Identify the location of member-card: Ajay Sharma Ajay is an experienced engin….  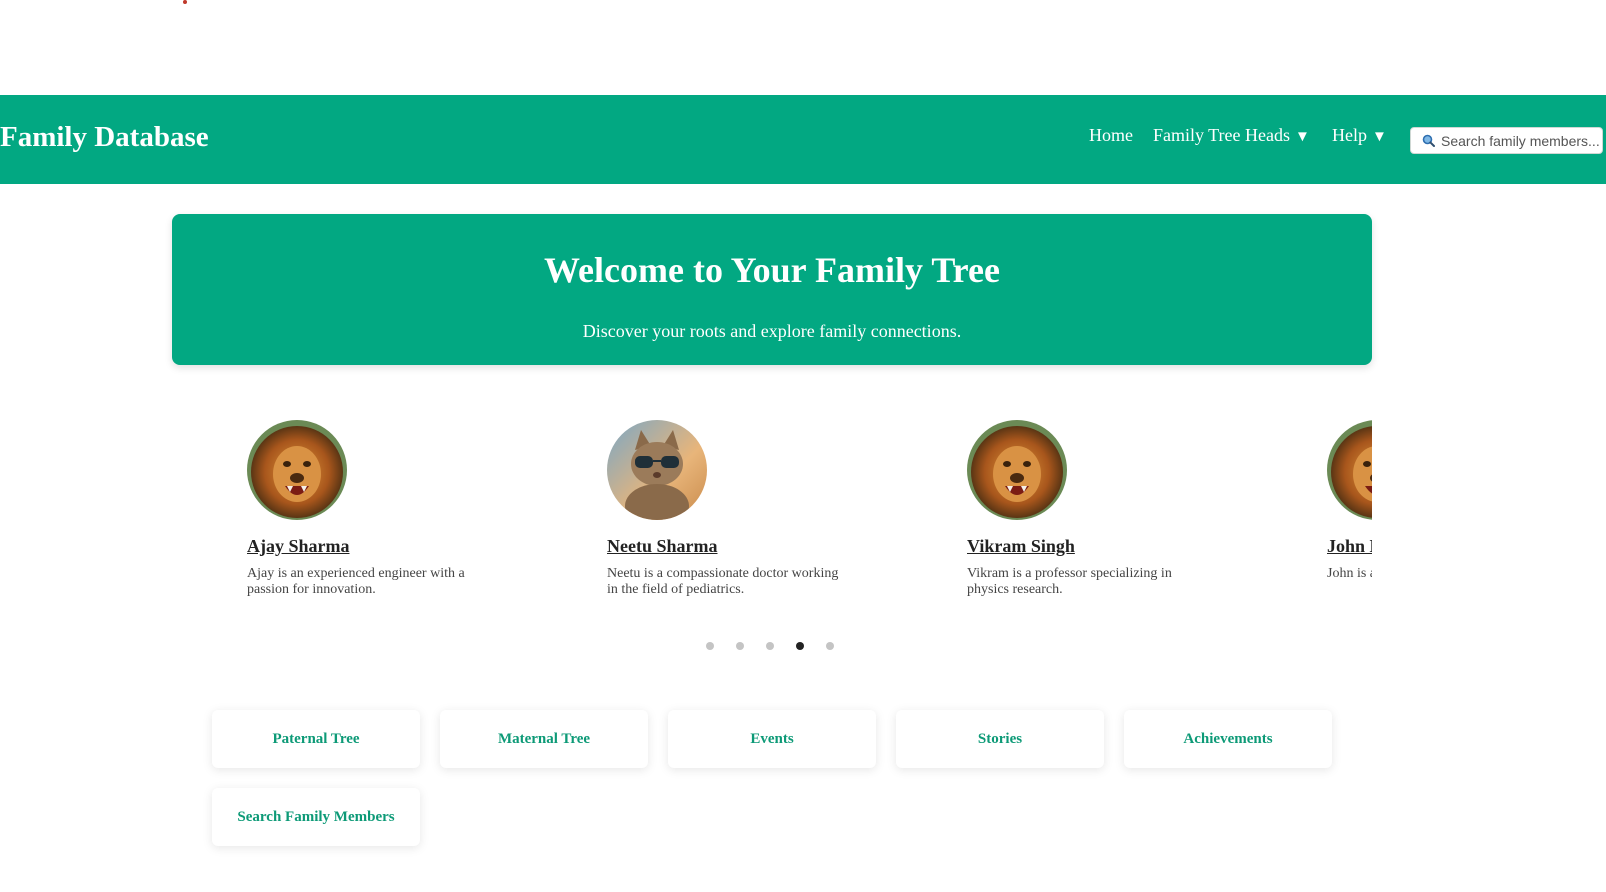
(397, 509).